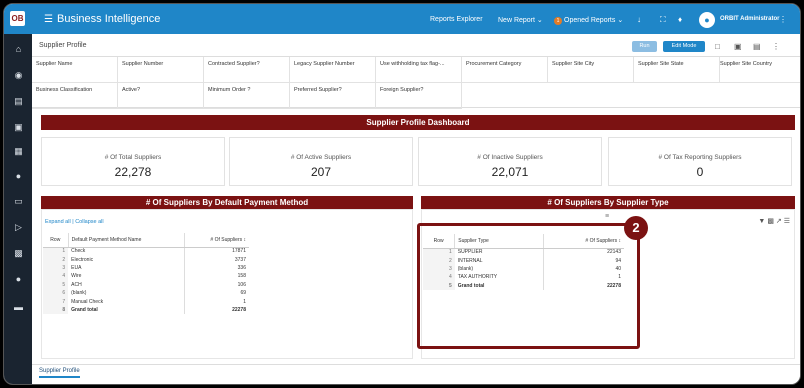 The height and width of the screenshot is (388, 804). I want to click on bar-chart-icon: ▩, so click(770, 221).